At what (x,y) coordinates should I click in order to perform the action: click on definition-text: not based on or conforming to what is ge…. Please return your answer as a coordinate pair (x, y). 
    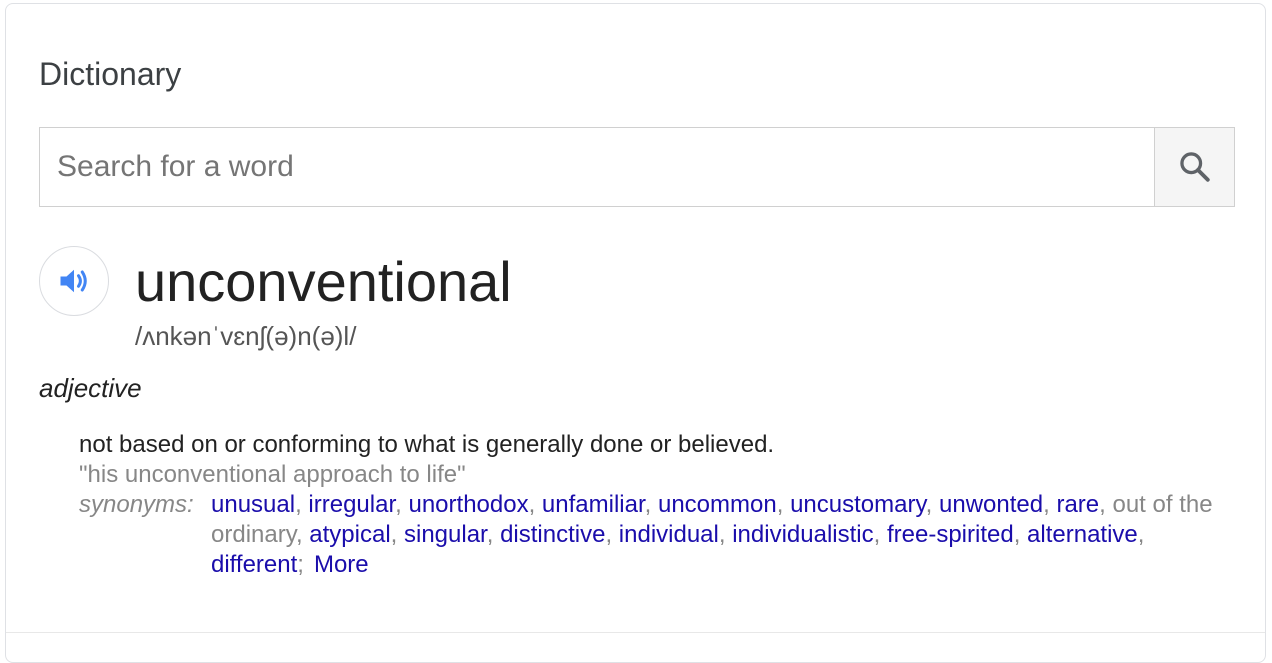
    Looking at the image, I should click on (427, 444).